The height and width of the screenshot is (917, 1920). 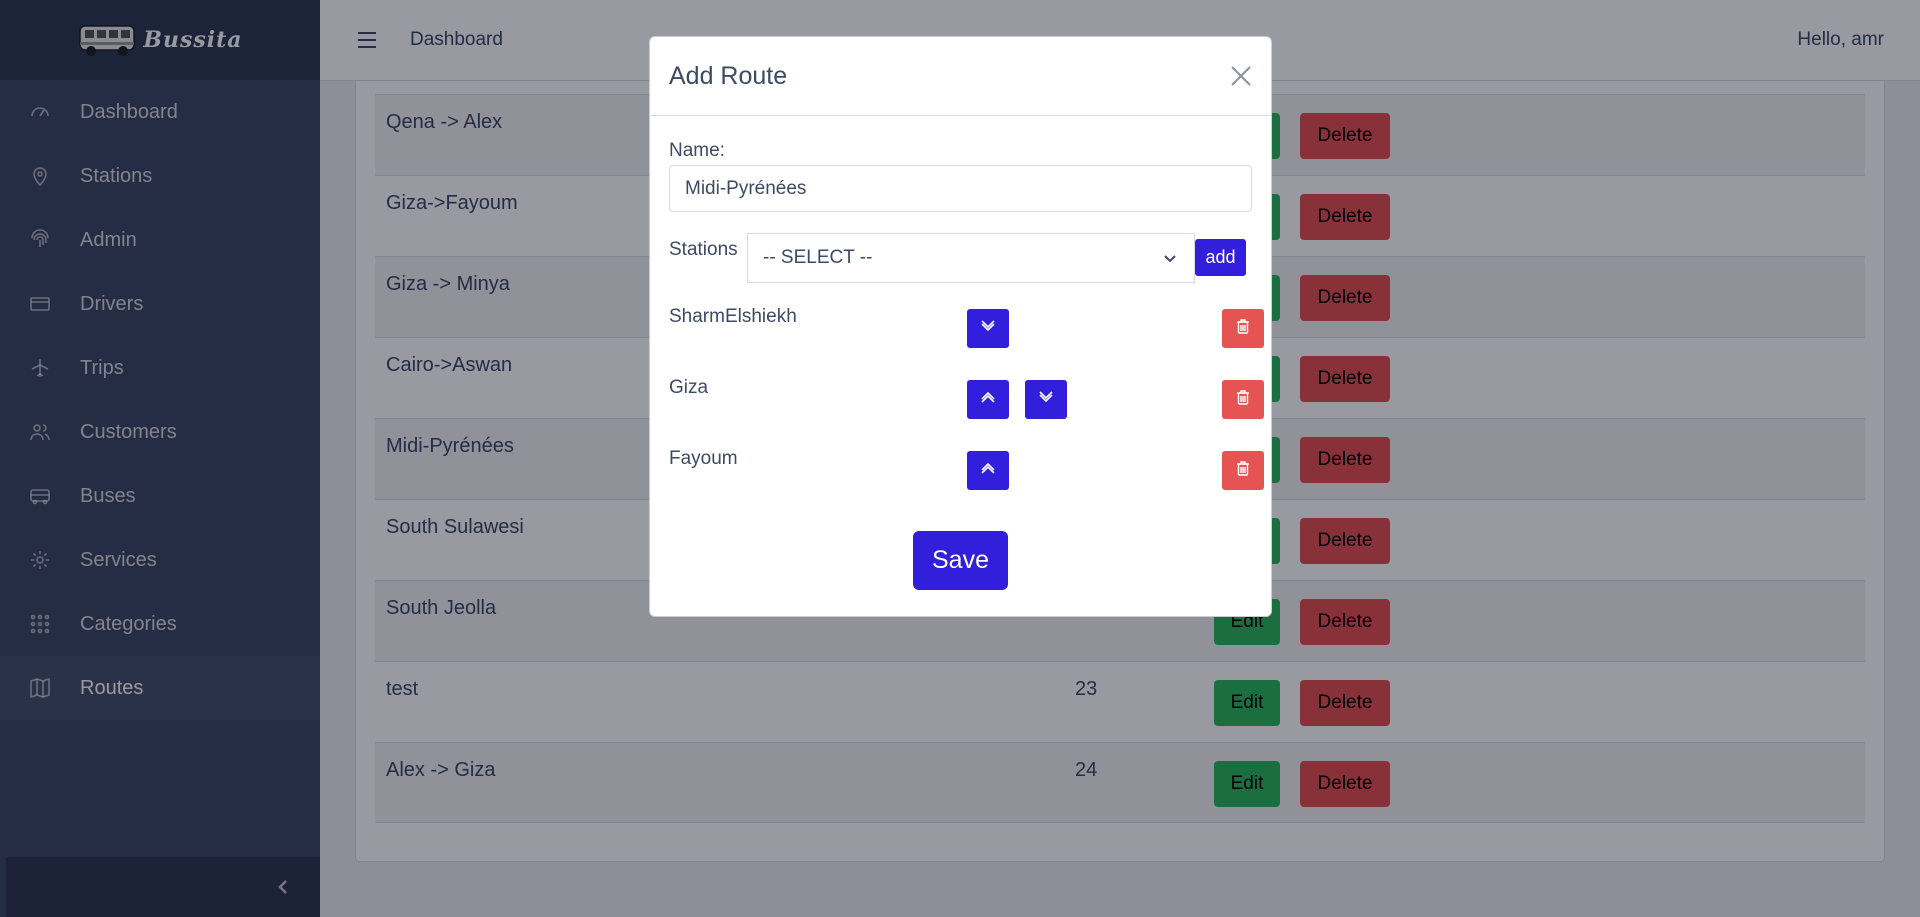 I want to click on modal-header: Add Route, so click(x=960, y=76).